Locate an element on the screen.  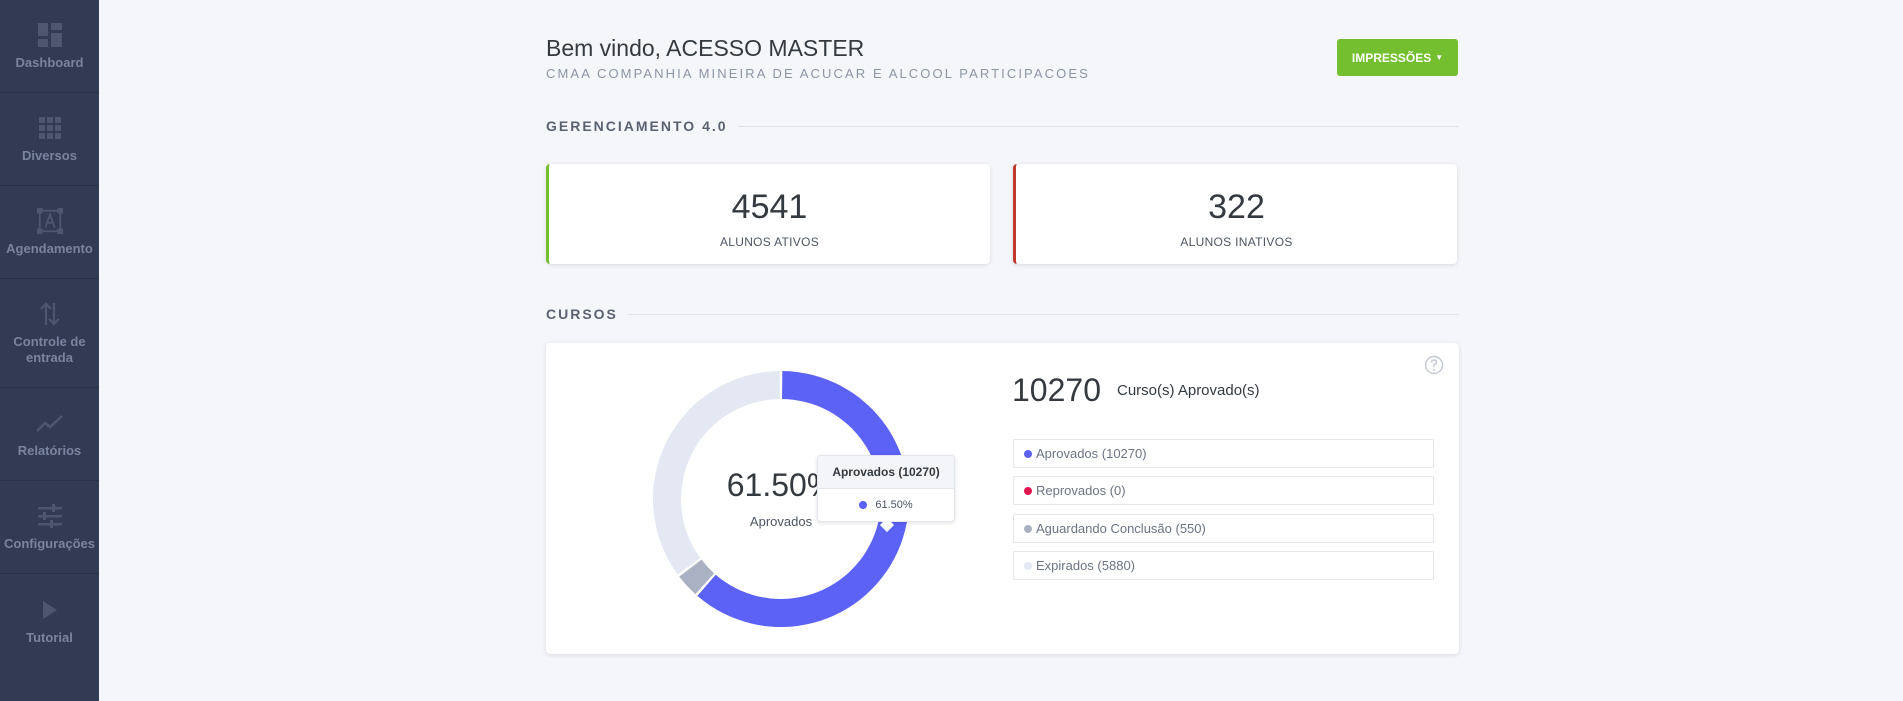
sidebar-item-label: Diversos is located at coordinates (49, 155).